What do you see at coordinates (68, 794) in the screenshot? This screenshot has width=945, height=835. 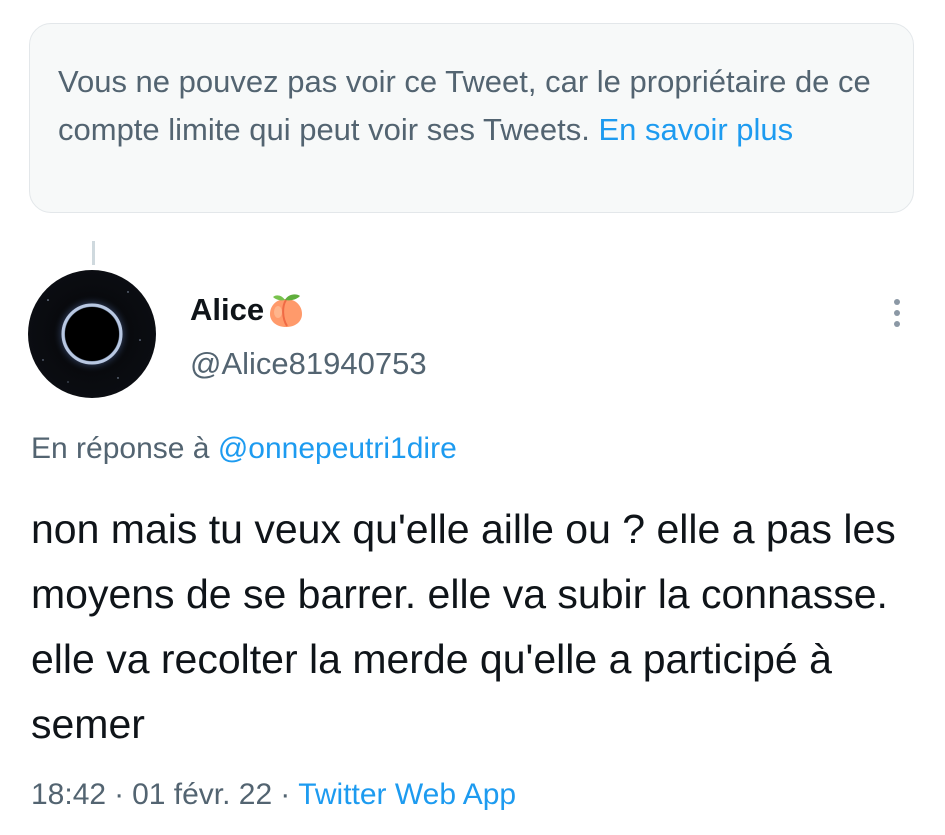 I see `tweet-time: 18:42` at bounding box center [68, 794].